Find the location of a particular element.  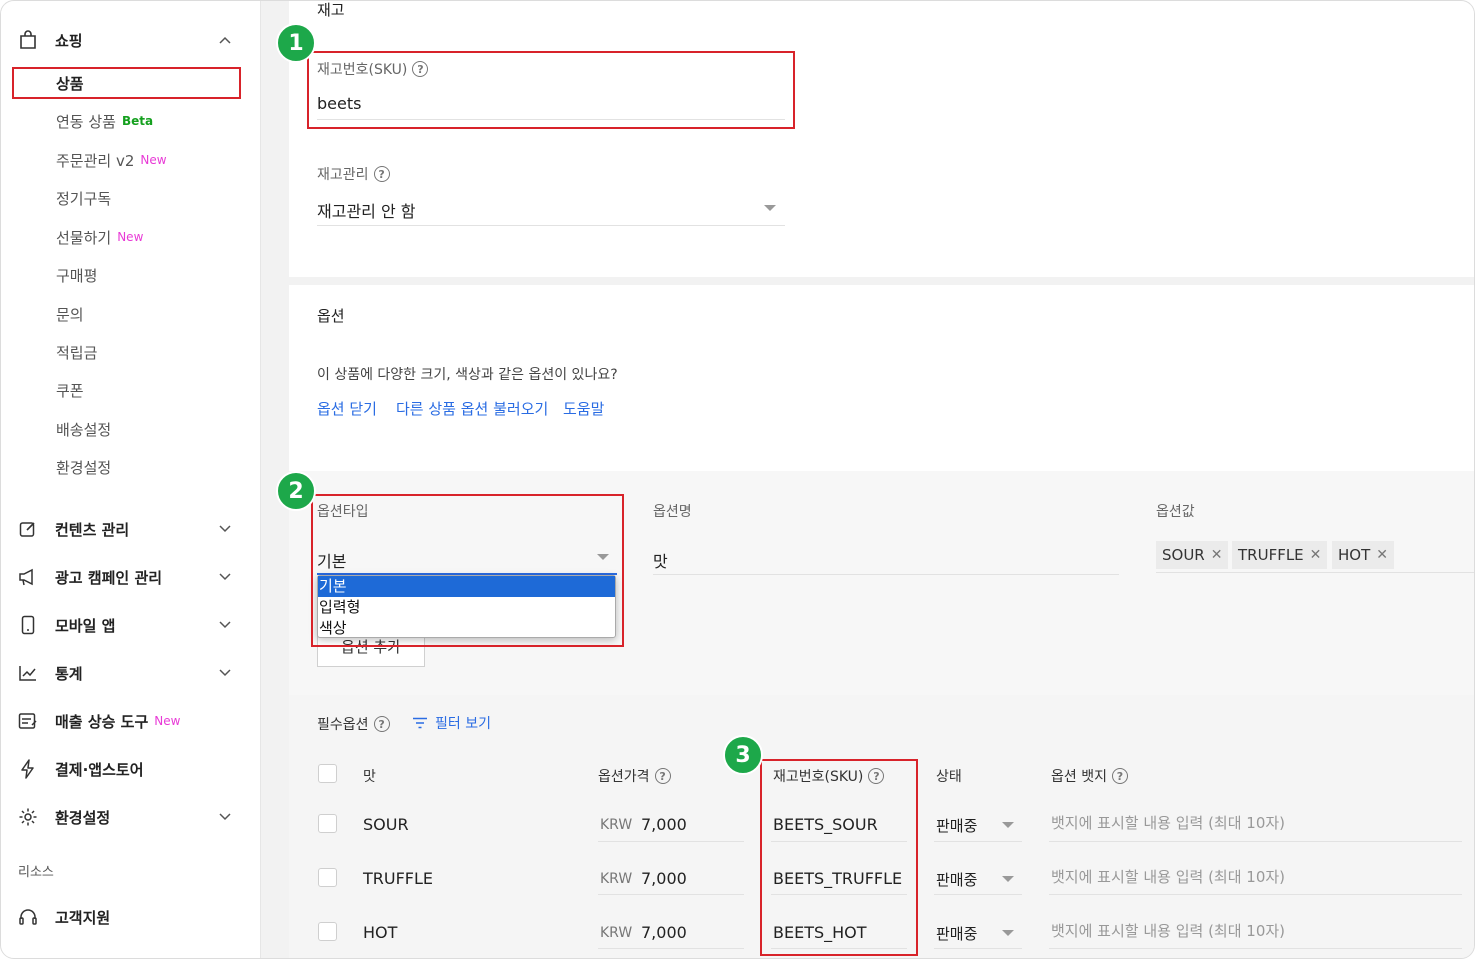

sidebar-item-reviews: 구매평 is located at coordinates (76, 275).